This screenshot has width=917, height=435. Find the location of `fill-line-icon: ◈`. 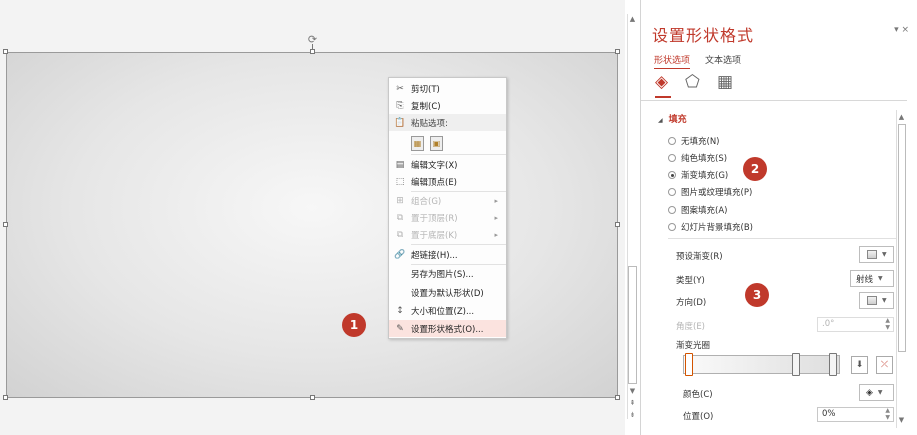

fill-line-icon: ◈ is located at coordinates (661, 82).